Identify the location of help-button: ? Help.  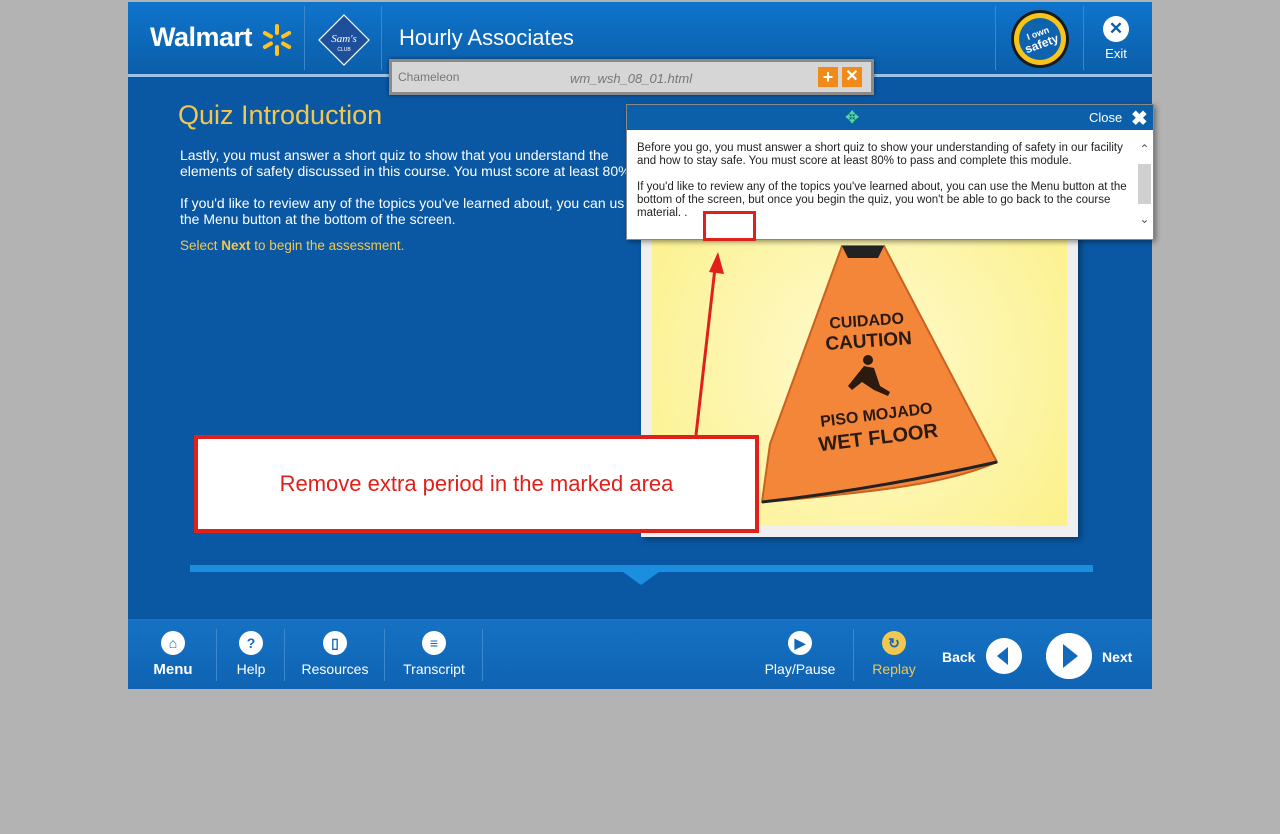
(251, 654).